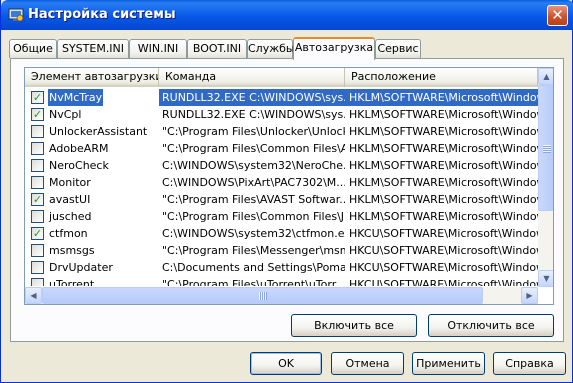  What do you see at coordinates (33, 48) in the screenshot?
I see `tab-general: Общие` at bounding box center [33, 48].